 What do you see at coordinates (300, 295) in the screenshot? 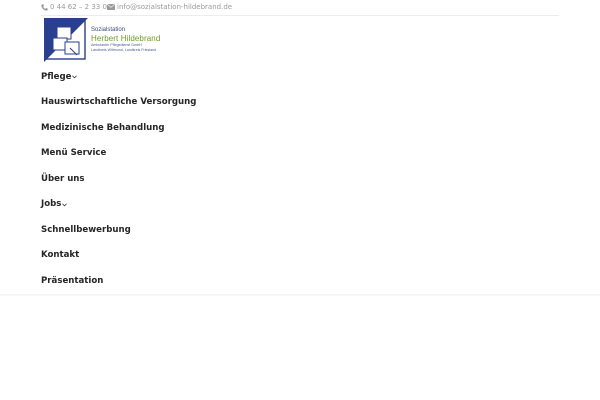
I see `header-divider` at bounding box center [300, 295].